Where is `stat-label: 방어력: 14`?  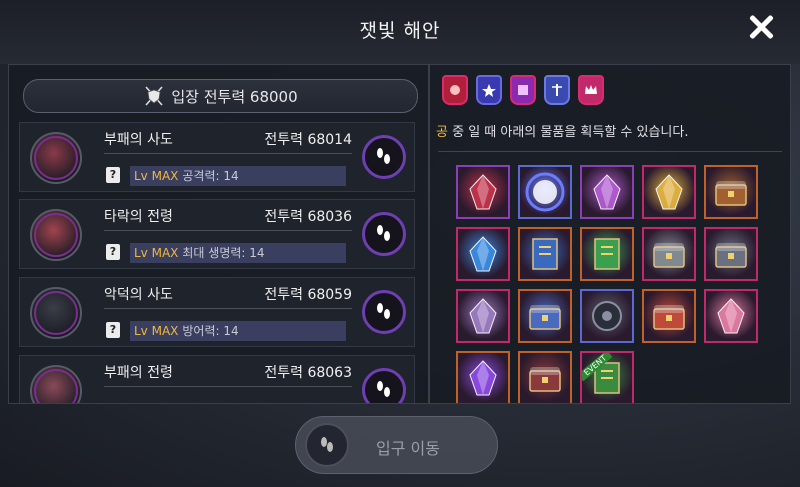 stat-label: 방어력: 14 is located at coordinates (210, 331).